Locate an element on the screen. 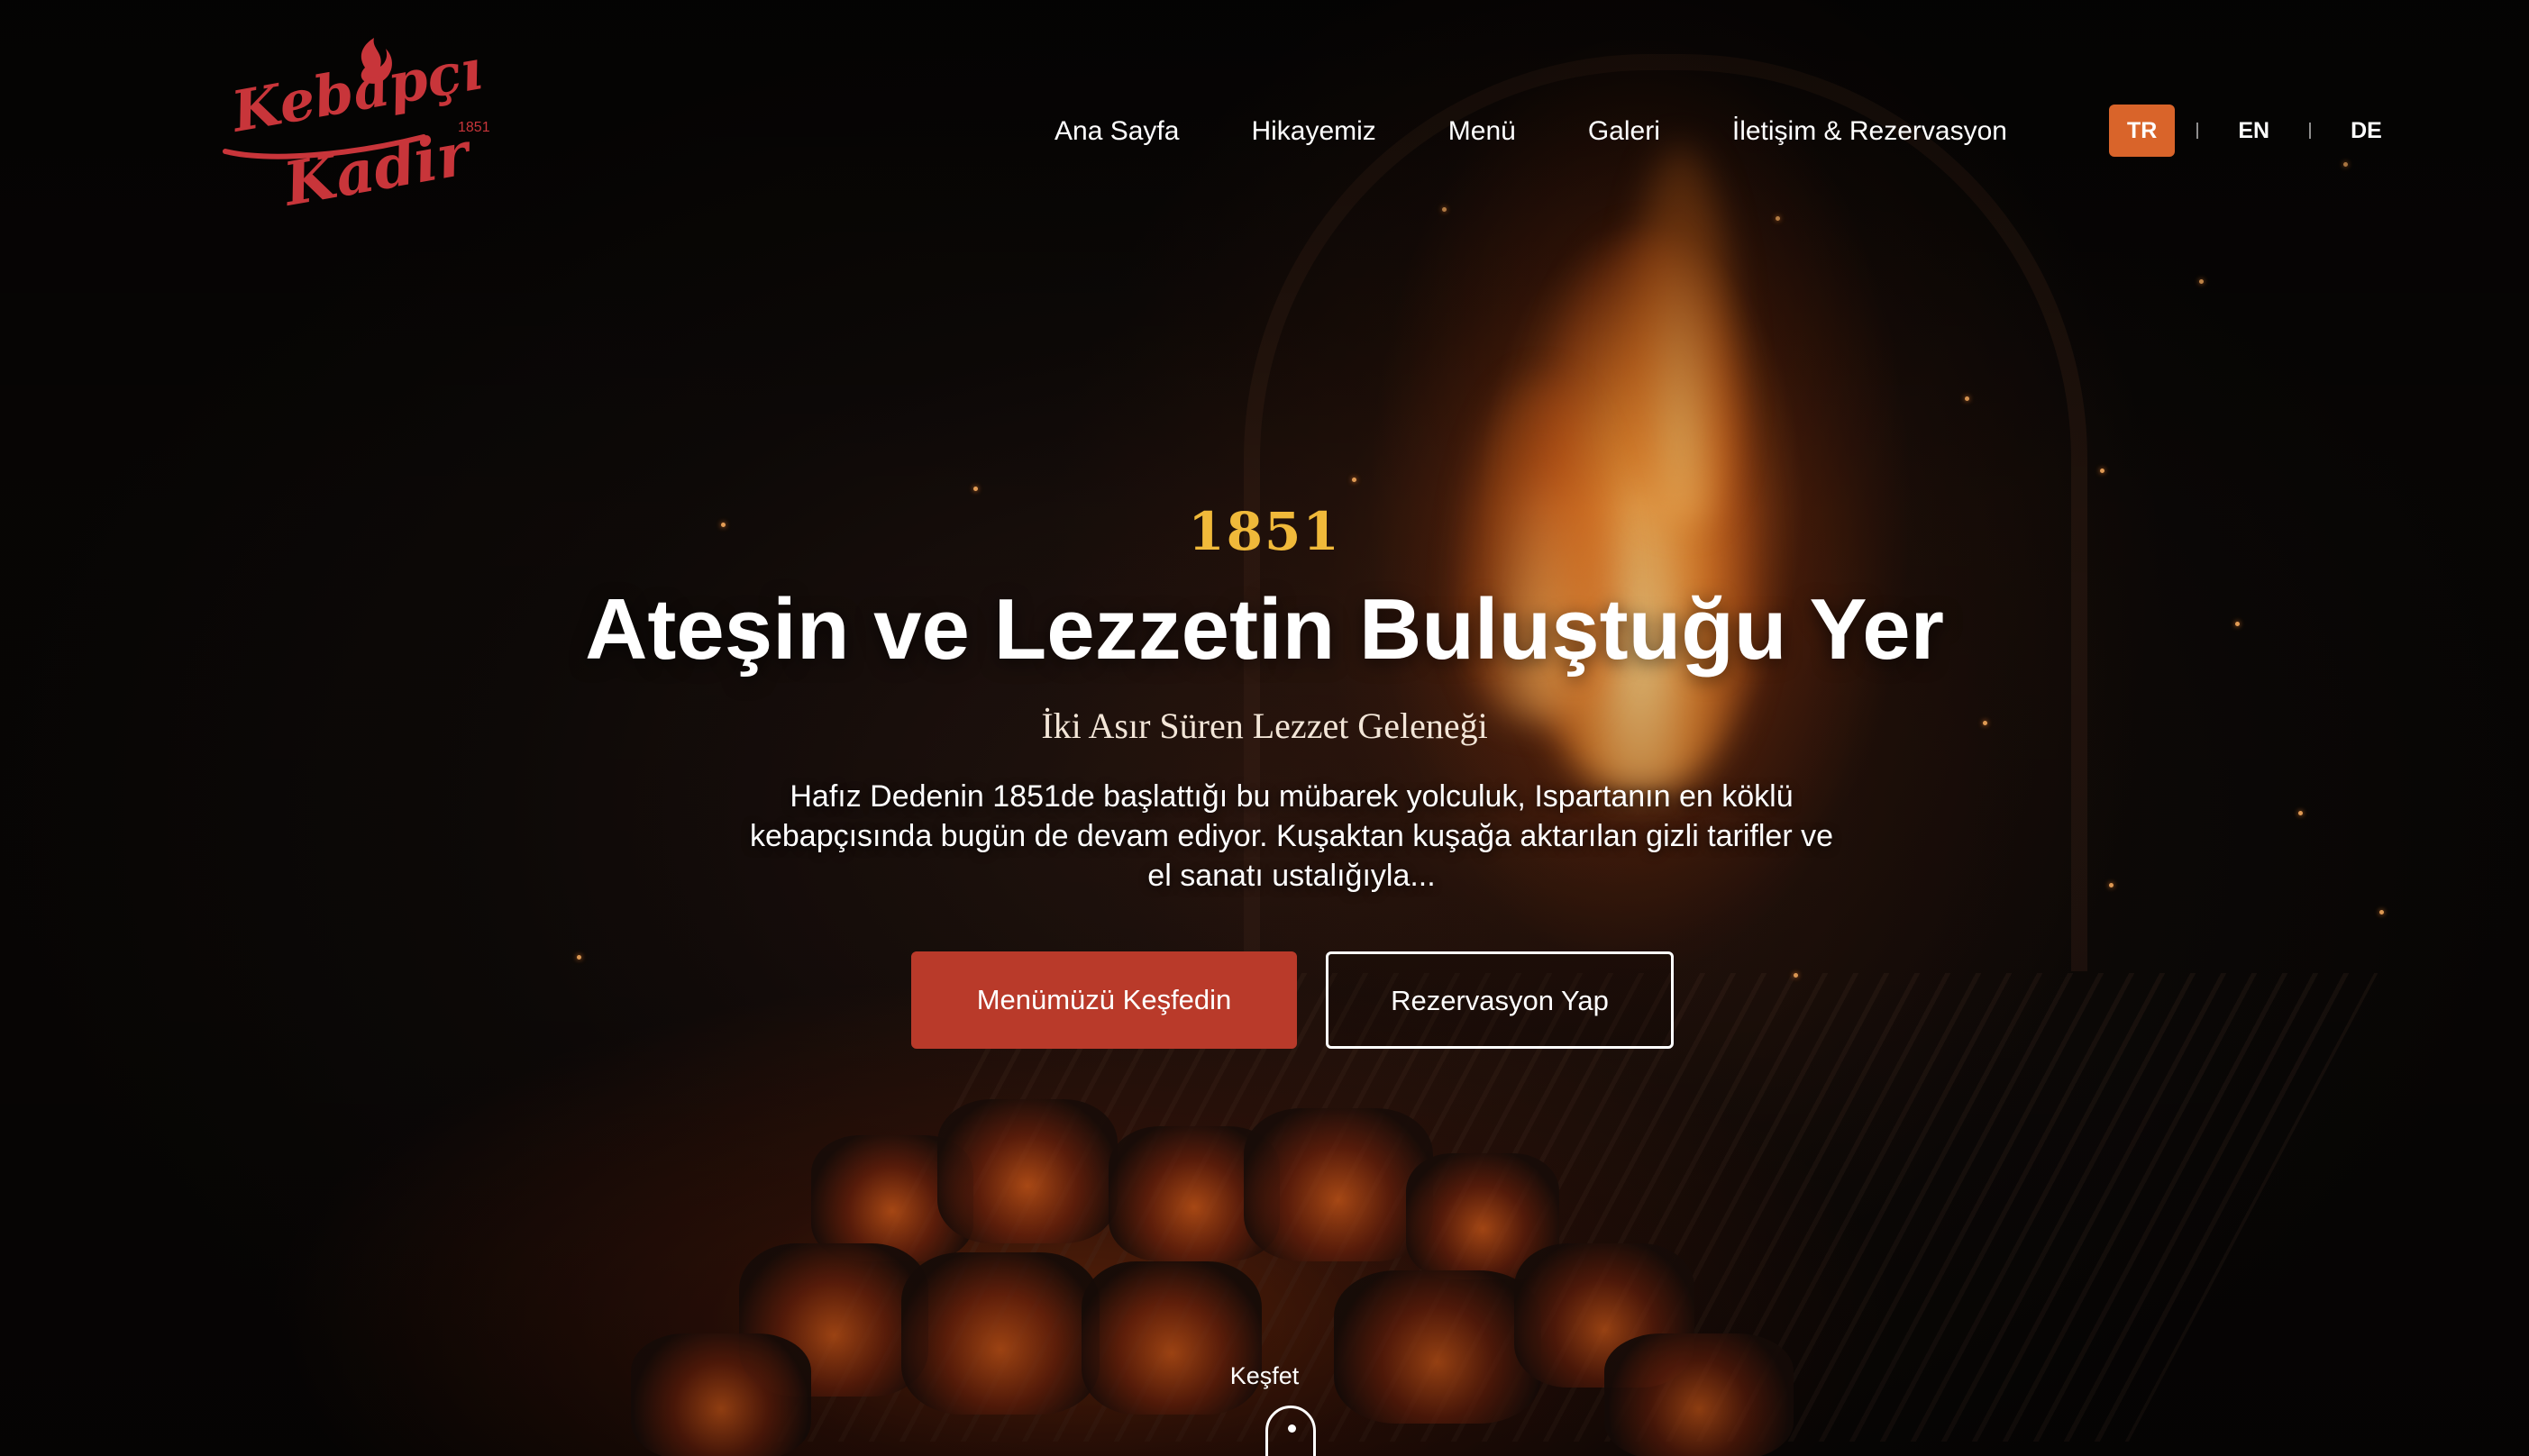 Image resolution: width=2529 pixels, height=1456 pixels. language-switcher: TR EN DE is located at coordinates (2254, 131).